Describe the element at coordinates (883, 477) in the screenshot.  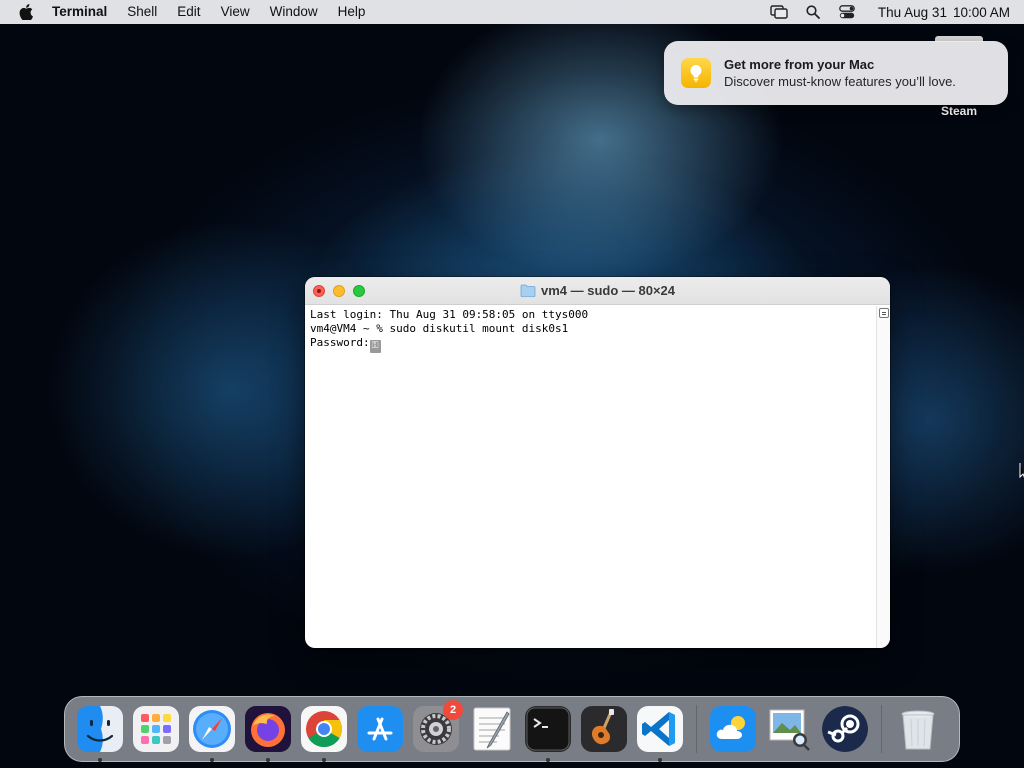
I see `terminal-scrollbar` at that location.